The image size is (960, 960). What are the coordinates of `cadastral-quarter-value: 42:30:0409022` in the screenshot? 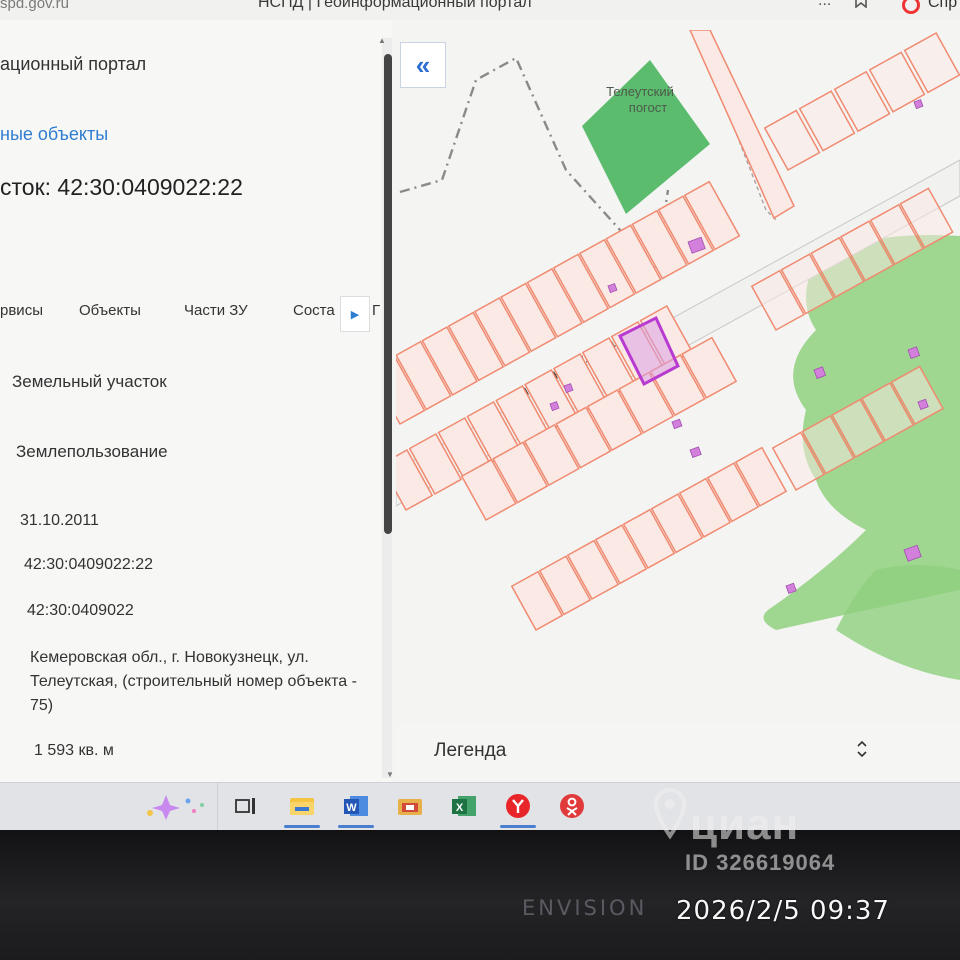 It's located at (80, 610).